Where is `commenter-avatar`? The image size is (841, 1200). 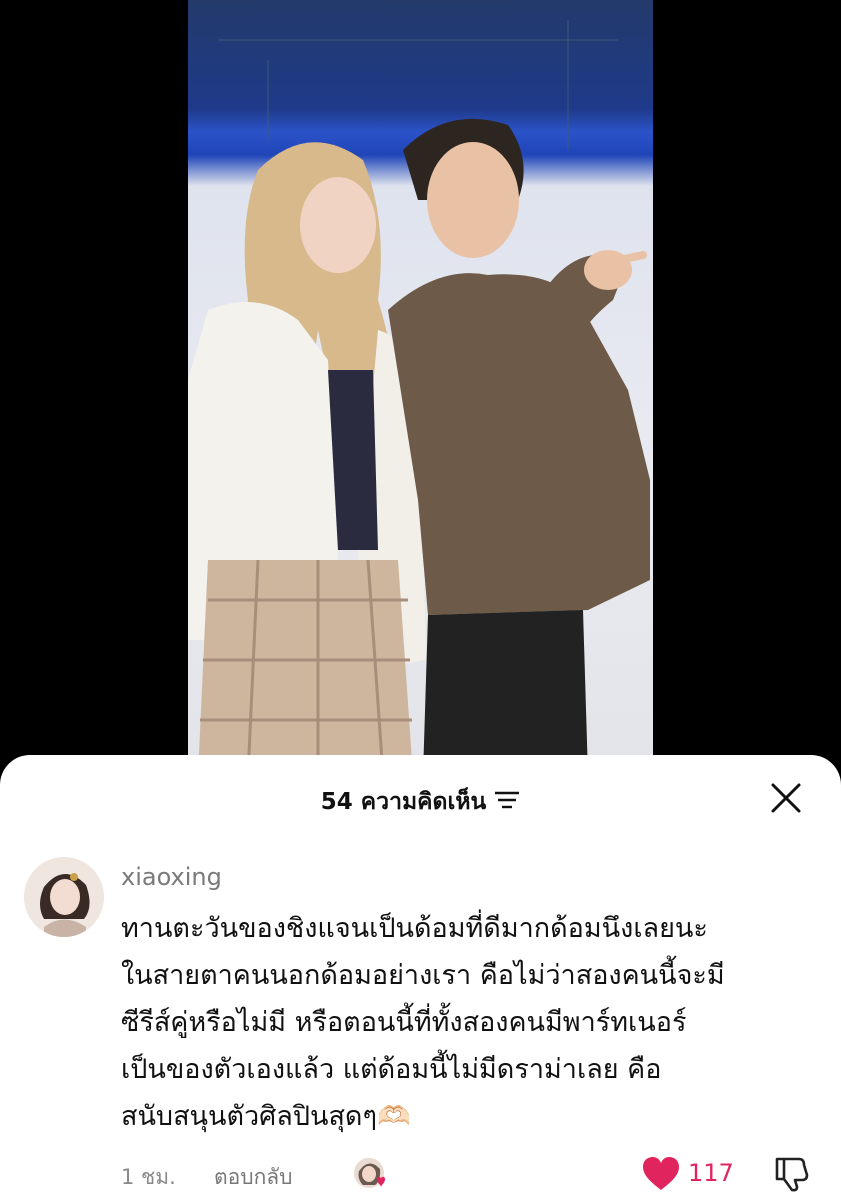 commenter-avatar is located at coordinates (64, 897).